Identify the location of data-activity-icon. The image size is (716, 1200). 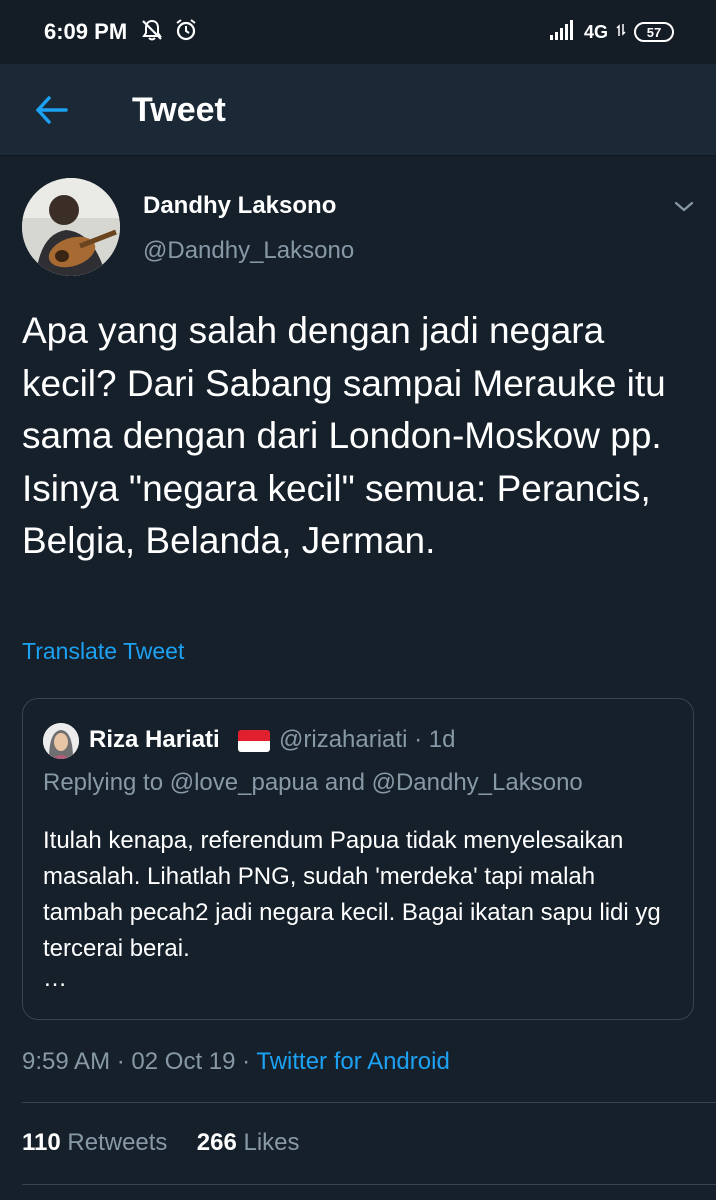
(621, 32).